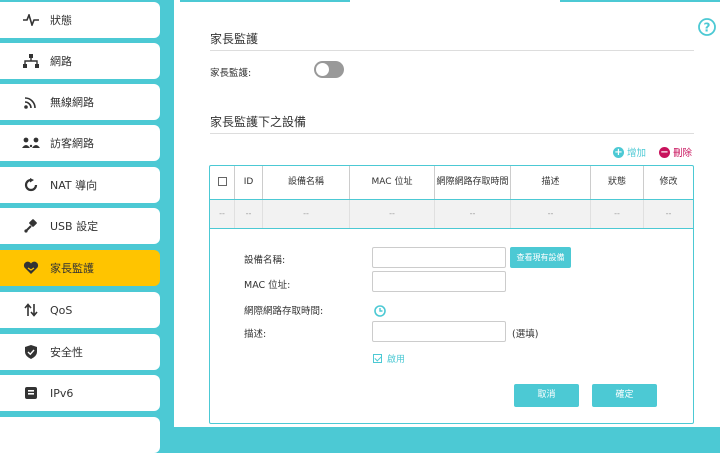 This screenshot has height=453, width=720. I want to click on toggle-knob, so click(322, 69).